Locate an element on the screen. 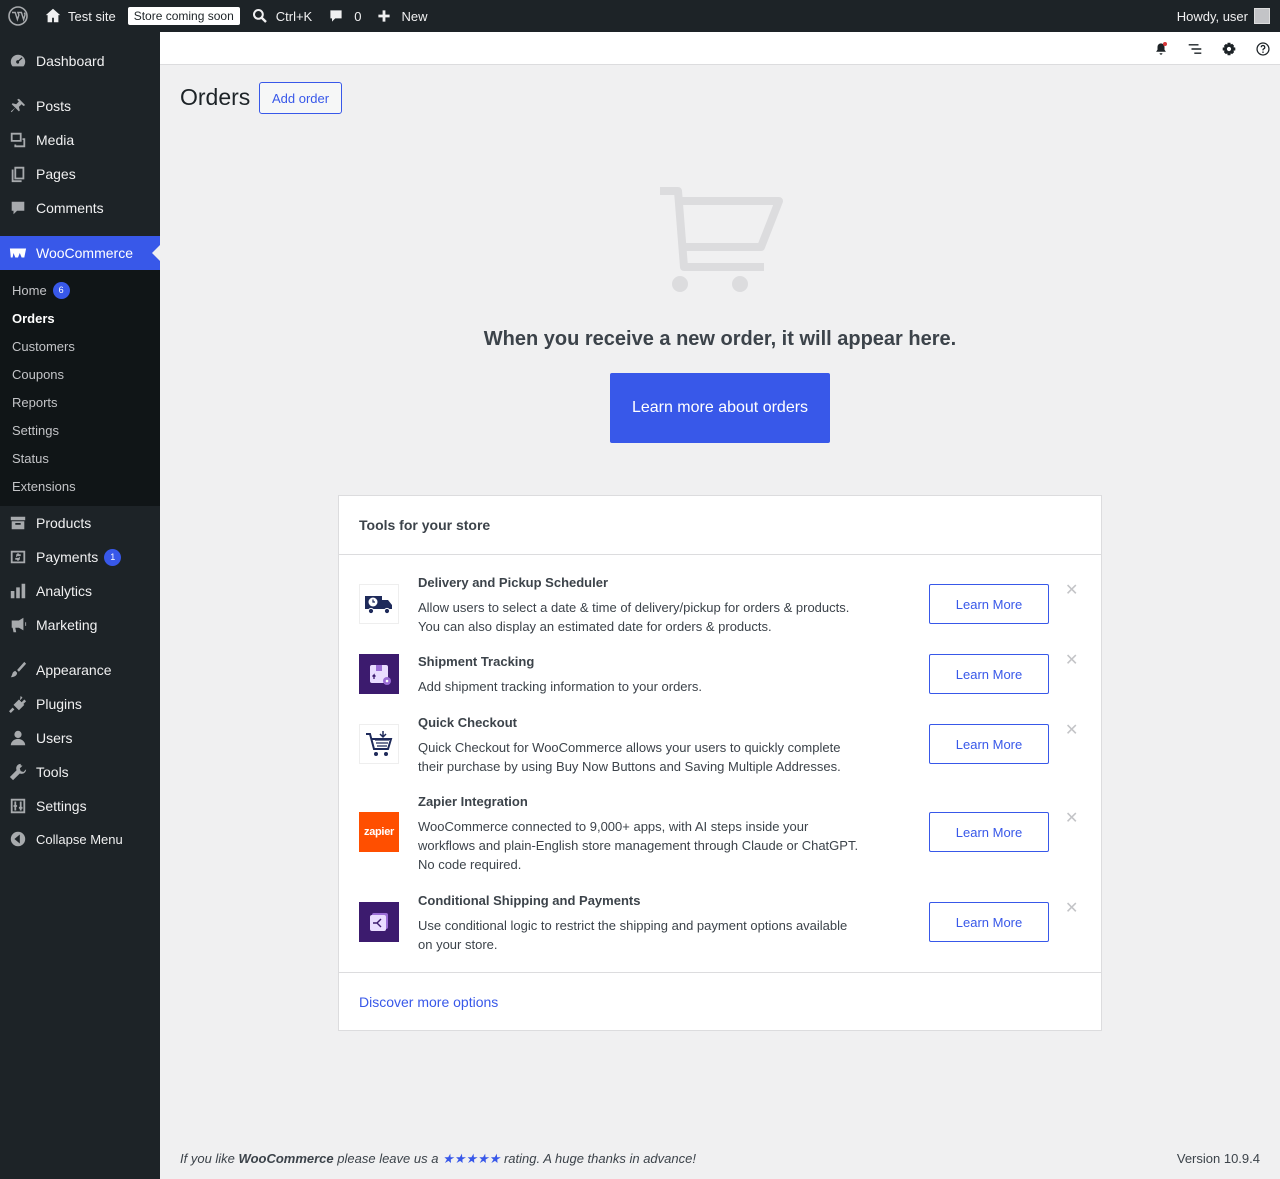 The height and width of the screenshot is (1179, 1280). user-icon is located at coordinates (18, 738).